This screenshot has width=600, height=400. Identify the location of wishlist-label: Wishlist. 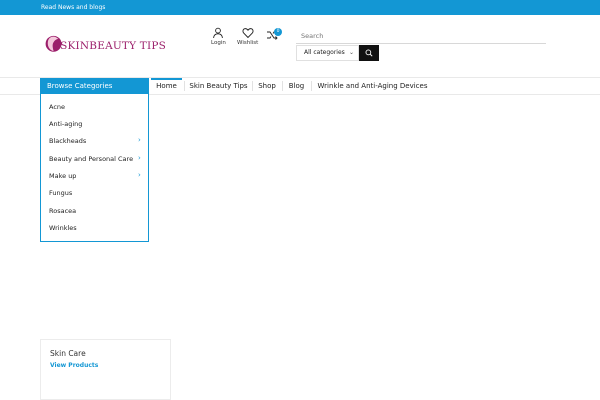
(248, 43).